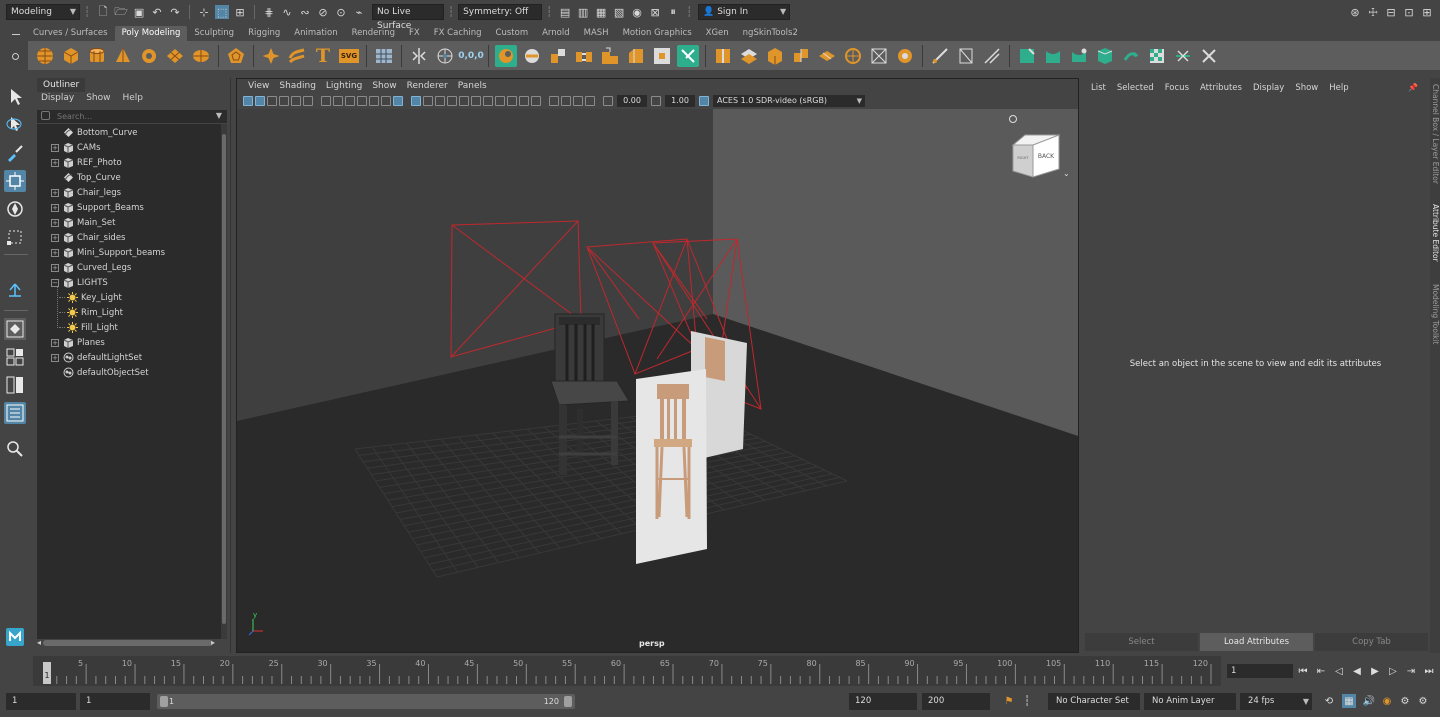 The height and width of the screenshot is (717, 1440). Describe the element at coordinates (673, 12) in the screenshot. I see `pause-icon: ⏸` at that location.